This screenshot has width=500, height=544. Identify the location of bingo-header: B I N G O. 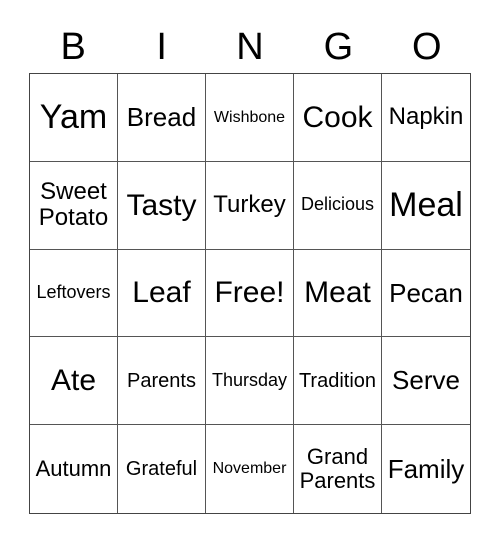
(250, 47).